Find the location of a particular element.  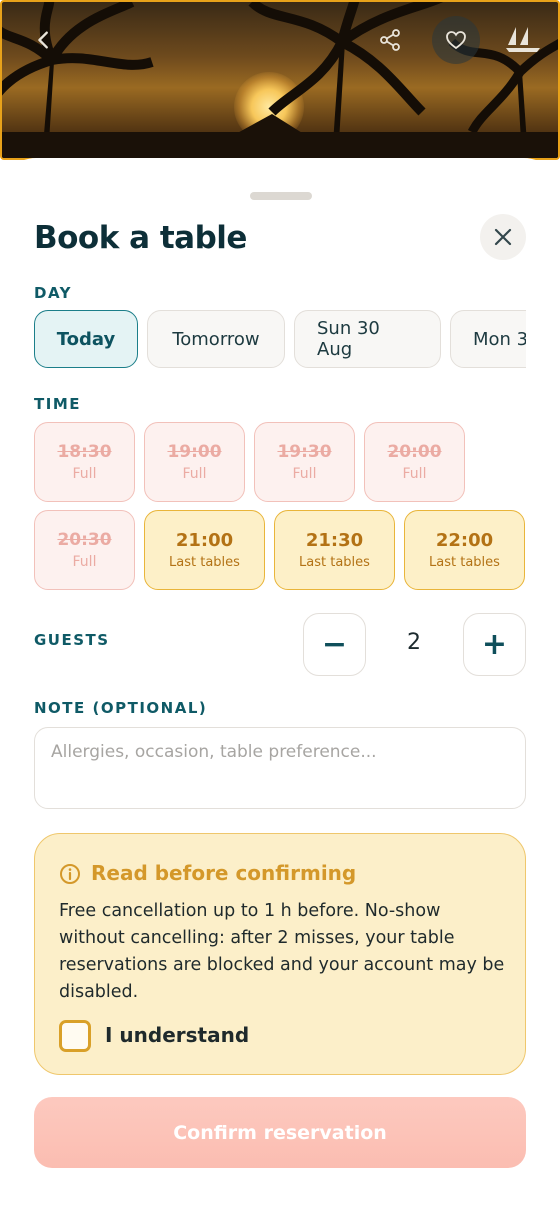

favorite-button is located at coordinates (456, 40).